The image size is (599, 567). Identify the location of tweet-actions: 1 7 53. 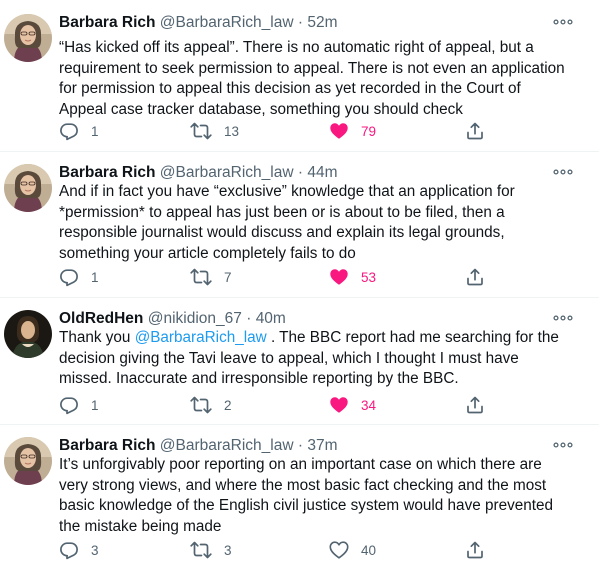
(279, 277).